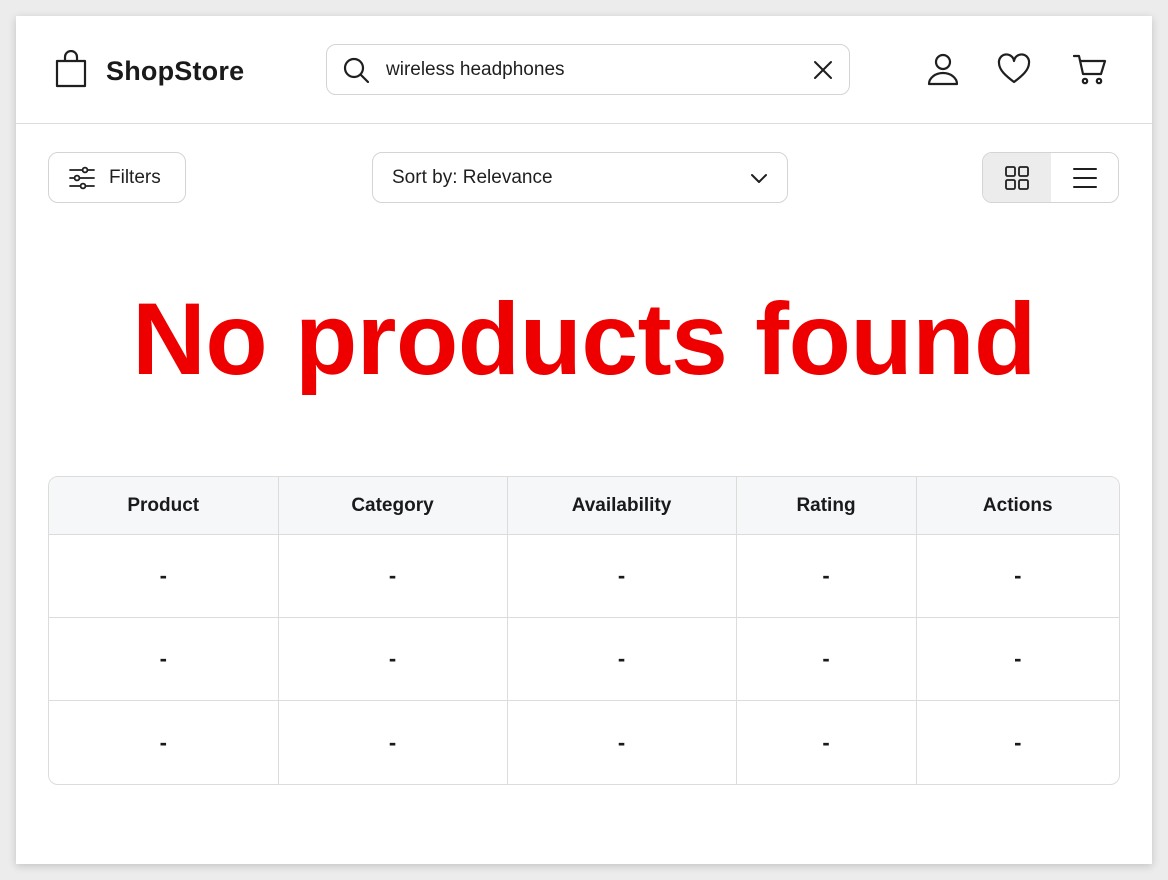 The width and height of the screenshot is (1168, 880). Describe the element at coordinates (584, 339) in the screenshot. I see `empty-state-message: No products found` at that location.